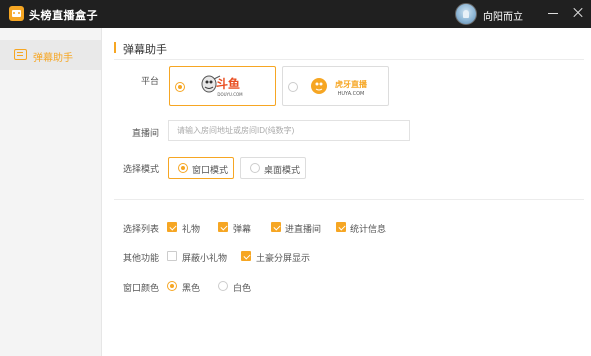 This screenshot has height=356, width=591. What do you see at coordinates (276, 227) in the screenshot?
I see `checkbox-enter-room` at bounding box center [276, 227].